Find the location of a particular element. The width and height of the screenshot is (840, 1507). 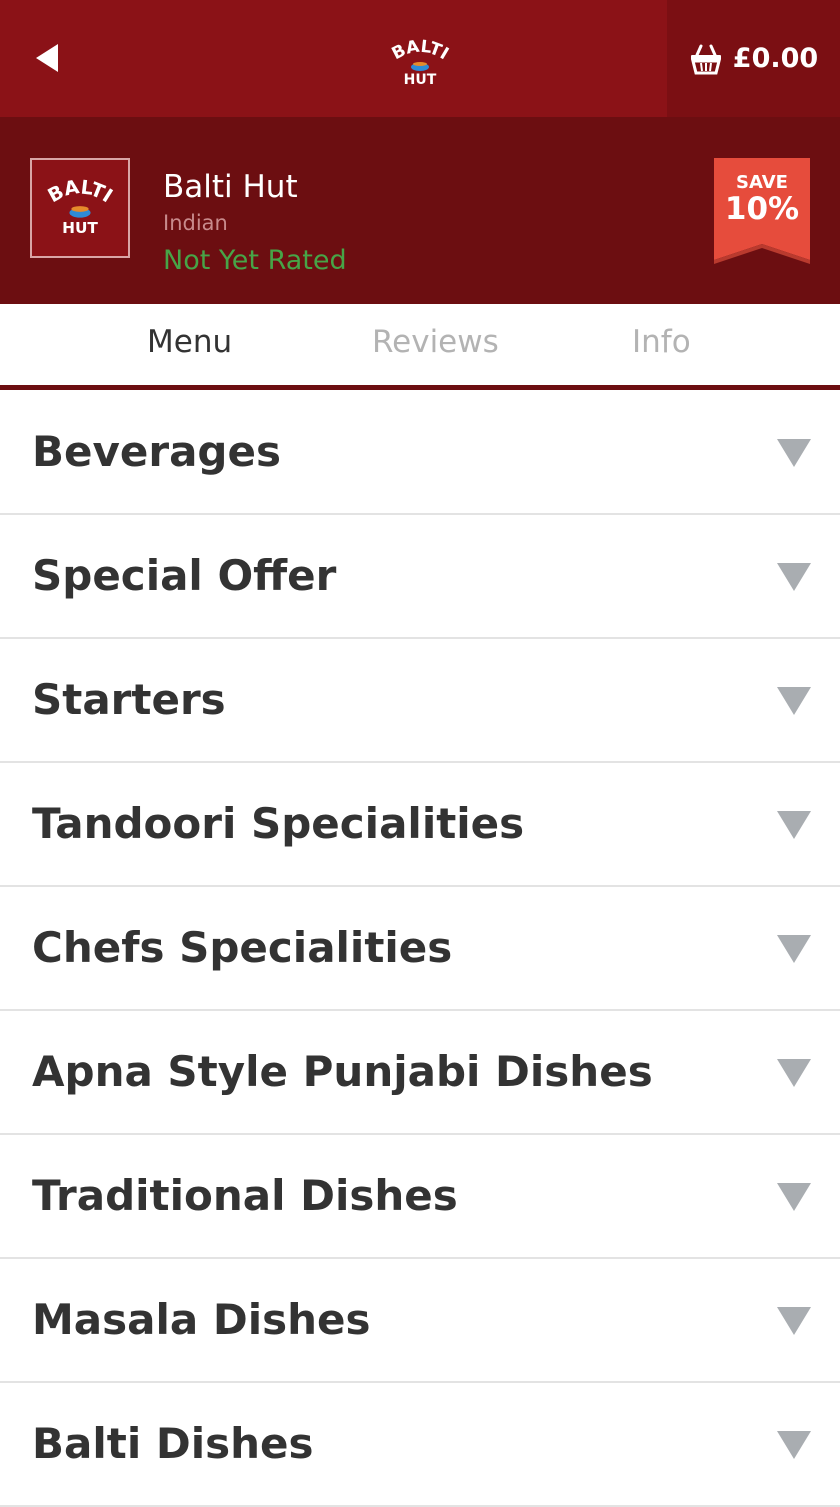

category-apna-style-punjabi-dishes: Apna Style Punjabi Dishes is located at coordinates (420, 1073).